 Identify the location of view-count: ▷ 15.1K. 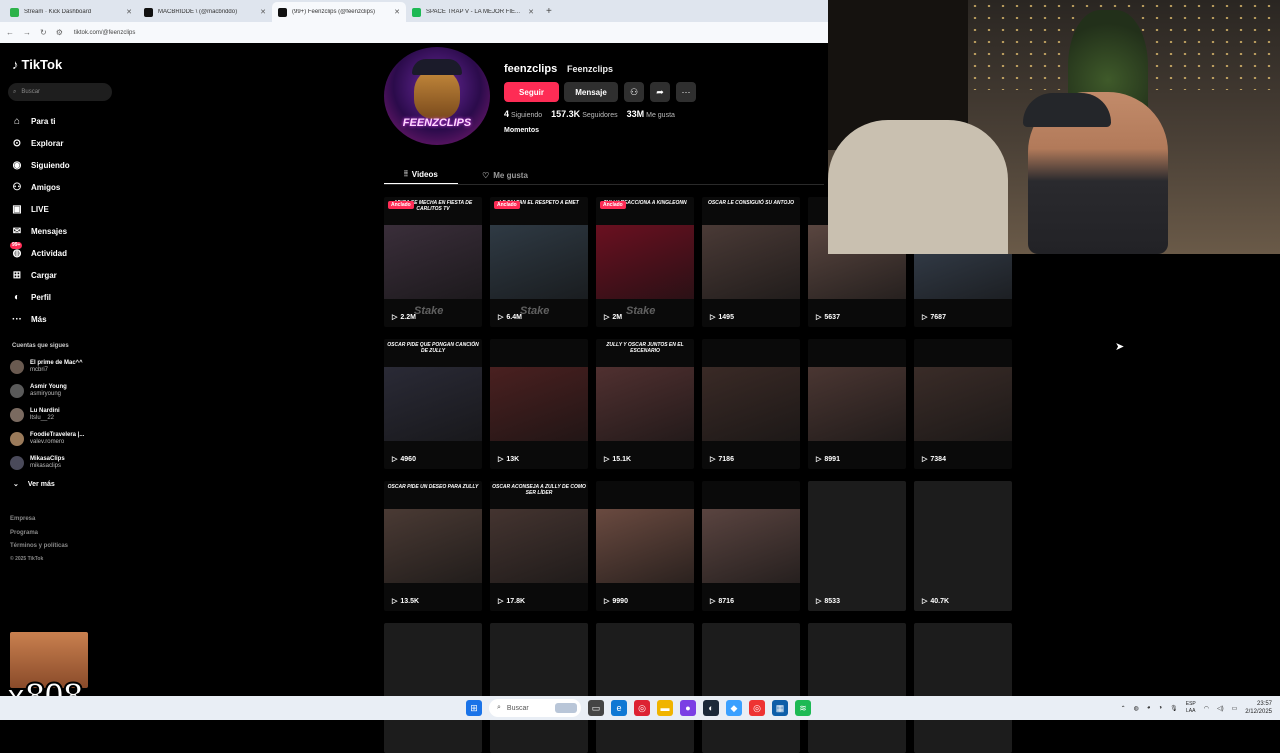
(617, 459).